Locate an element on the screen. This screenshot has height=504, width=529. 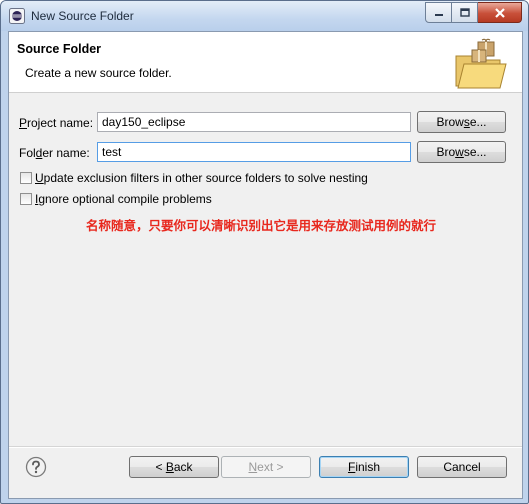
minimize-icon is located at coordinates (438, 14).